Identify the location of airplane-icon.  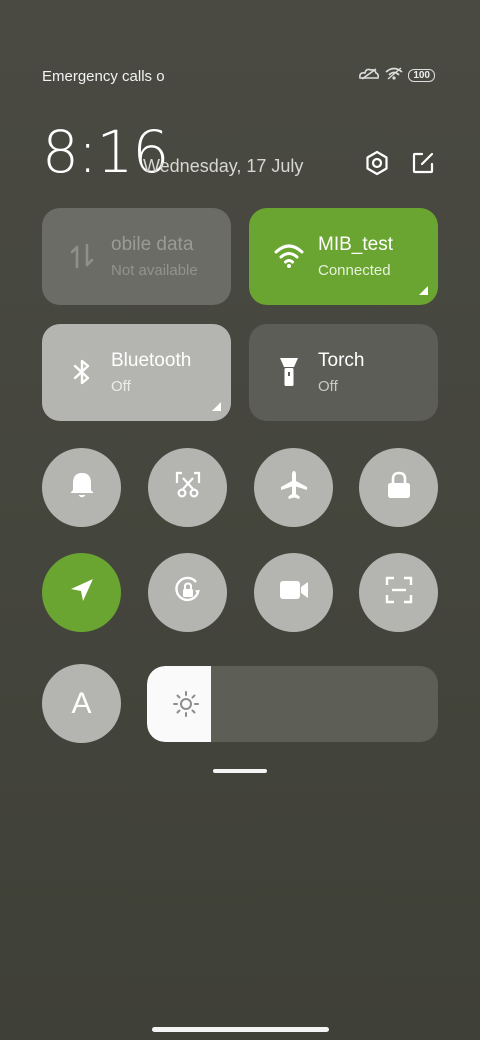
(294, 487).